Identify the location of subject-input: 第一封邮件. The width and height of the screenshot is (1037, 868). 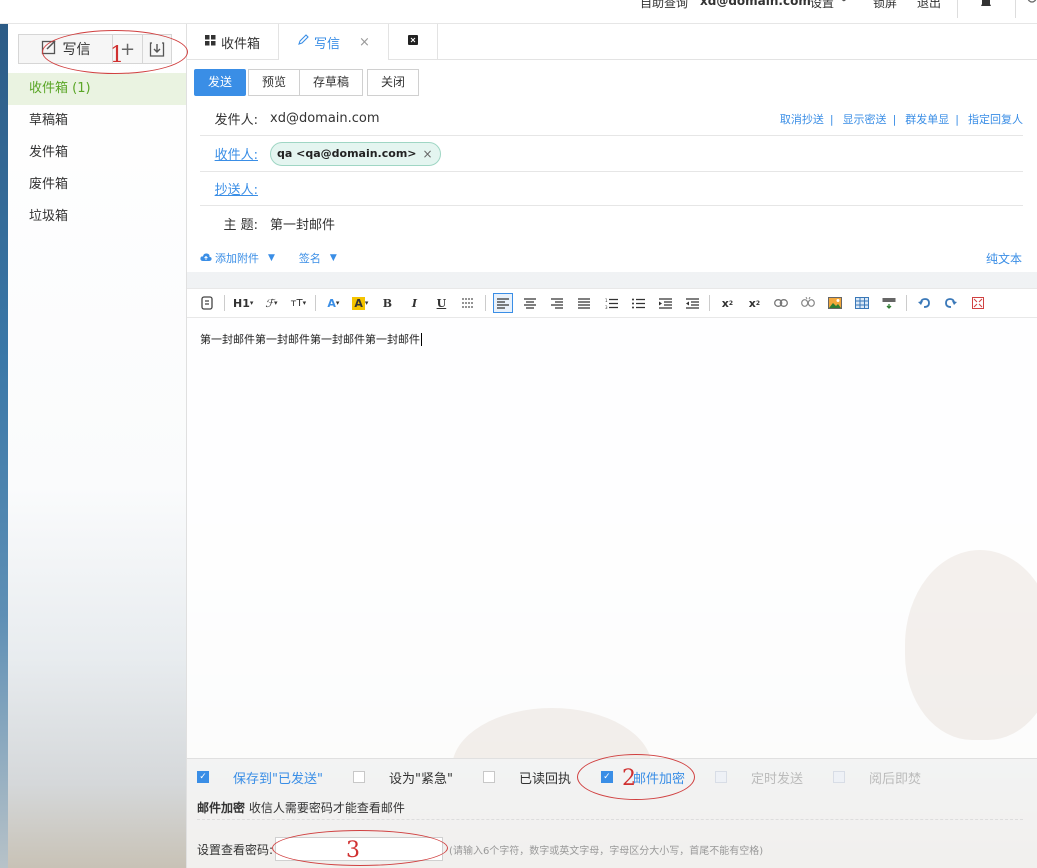
(302, 223).